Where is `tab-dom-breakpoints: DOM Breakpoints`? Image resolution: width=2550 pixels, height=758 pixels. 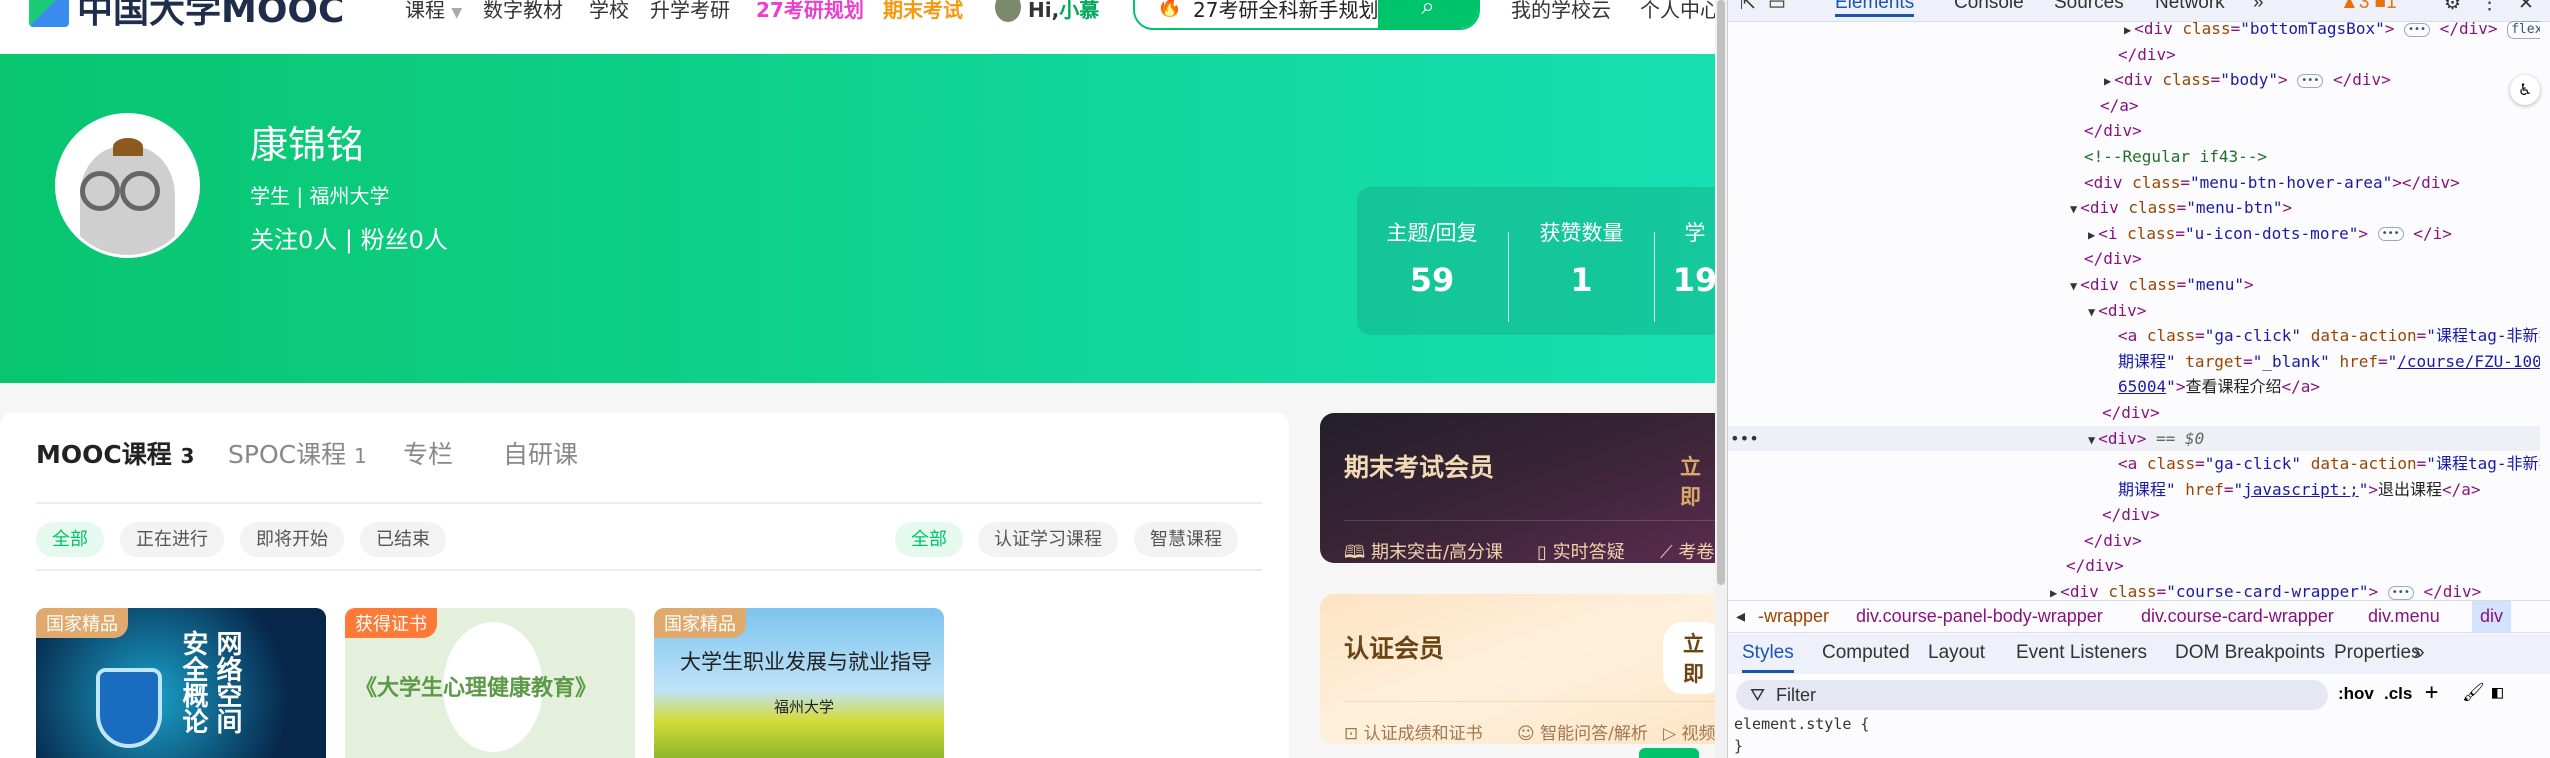 tab-dom-breakpoints: DOM Breakpoints is located at coordinates (2250, 653).